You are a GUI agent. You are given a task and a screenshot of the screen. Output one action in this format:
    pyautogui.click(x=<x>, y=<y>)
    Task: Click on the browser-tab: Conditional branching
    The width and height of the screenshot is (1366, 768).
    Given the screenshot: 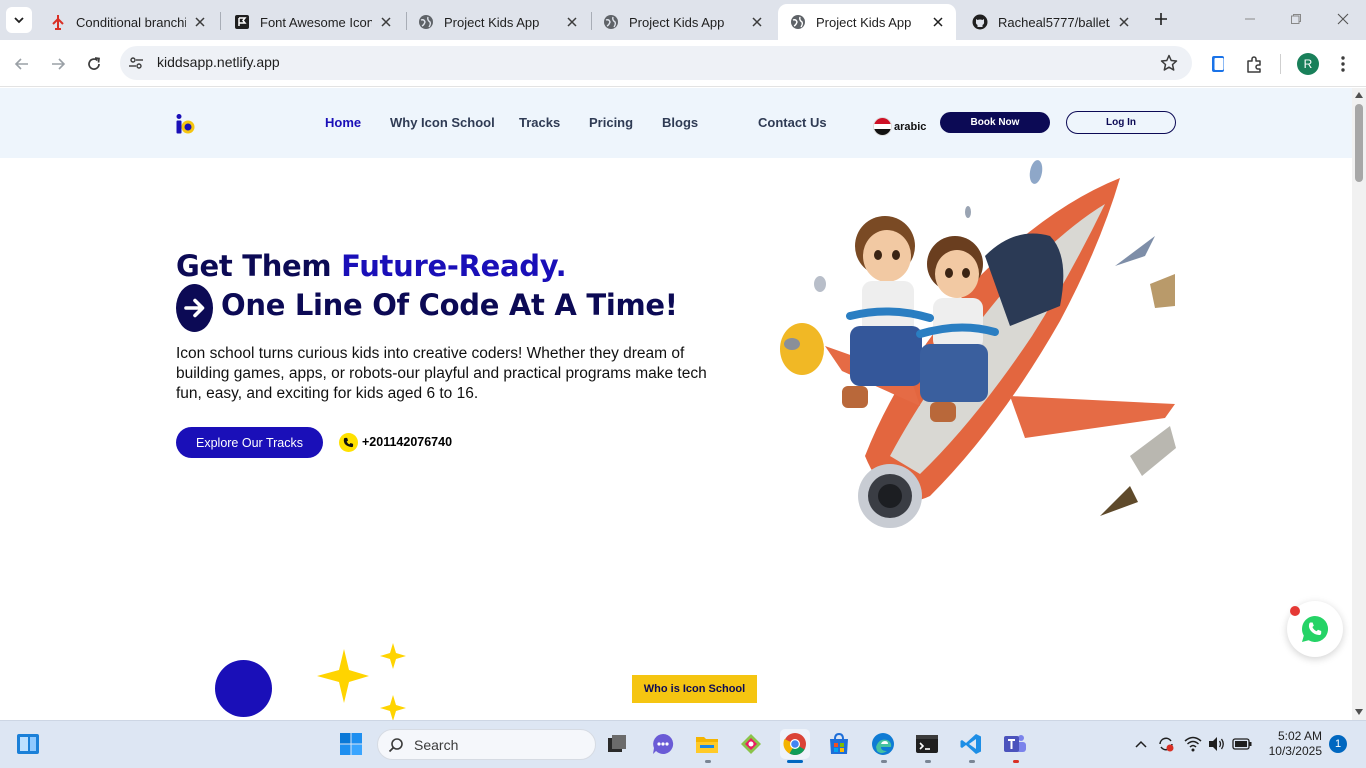 What is the action you would take?
    pyautogui.click(x=128, y=22)
    